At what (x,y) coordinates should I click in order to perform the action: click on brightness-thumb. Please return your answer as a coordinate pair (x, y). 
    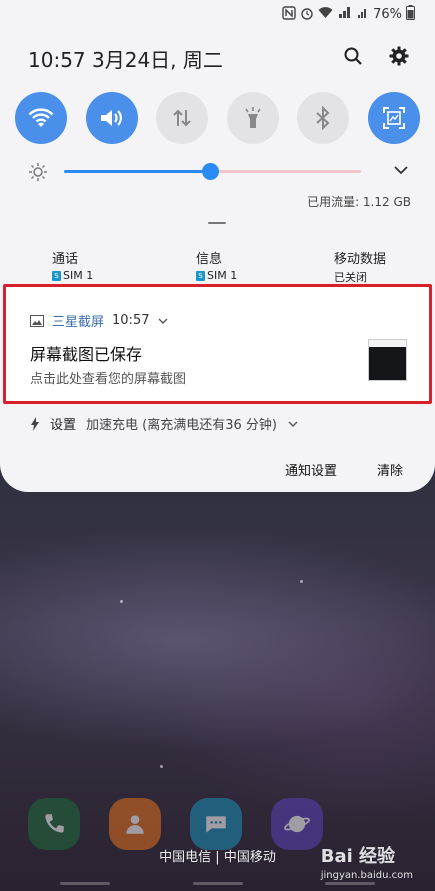
    Looking at the image, I should click on (210, 171).